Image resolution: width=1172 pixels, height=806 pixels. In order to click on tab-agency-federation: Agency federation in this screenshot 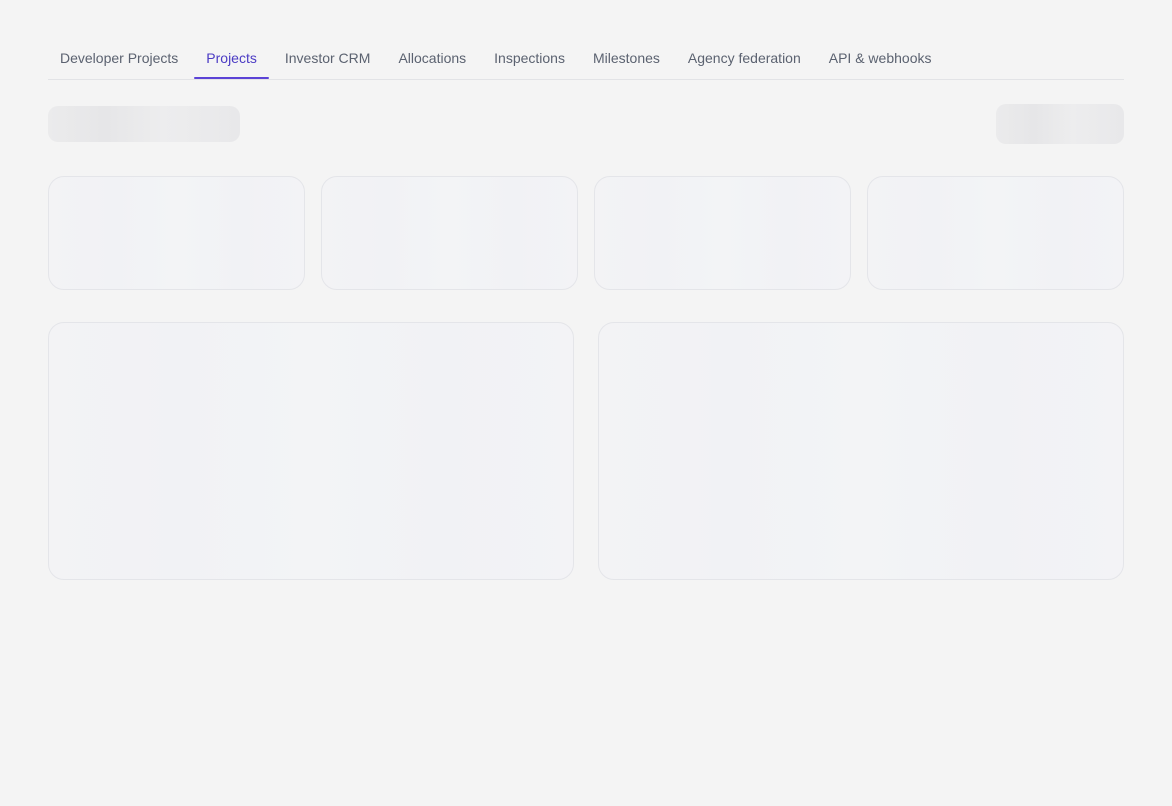, I will do `click(744, 58)`.